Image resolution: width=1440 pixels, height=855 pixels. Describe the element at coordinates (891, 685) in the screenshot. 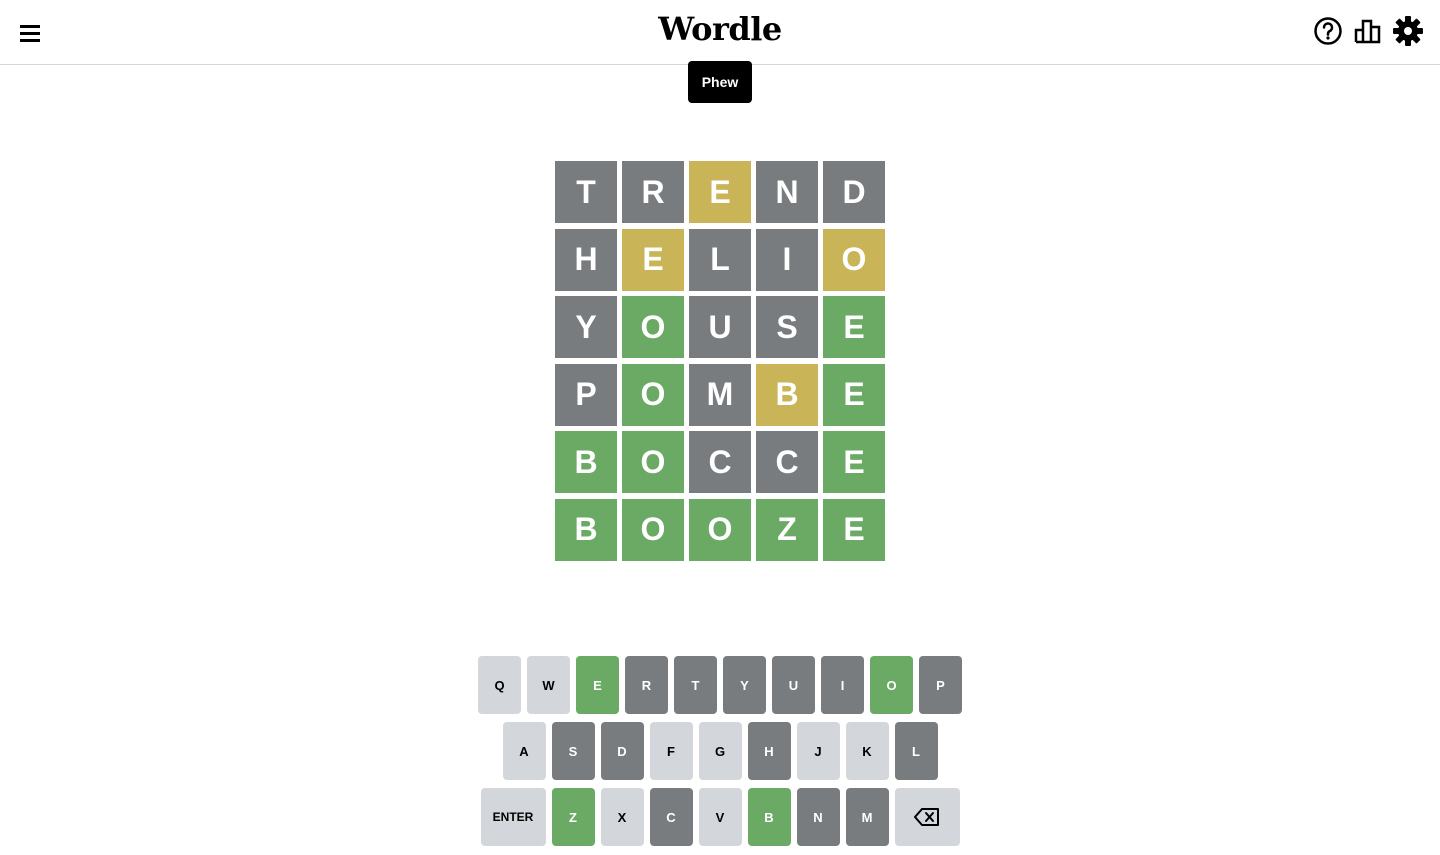

I see `key-o: o` at that location.